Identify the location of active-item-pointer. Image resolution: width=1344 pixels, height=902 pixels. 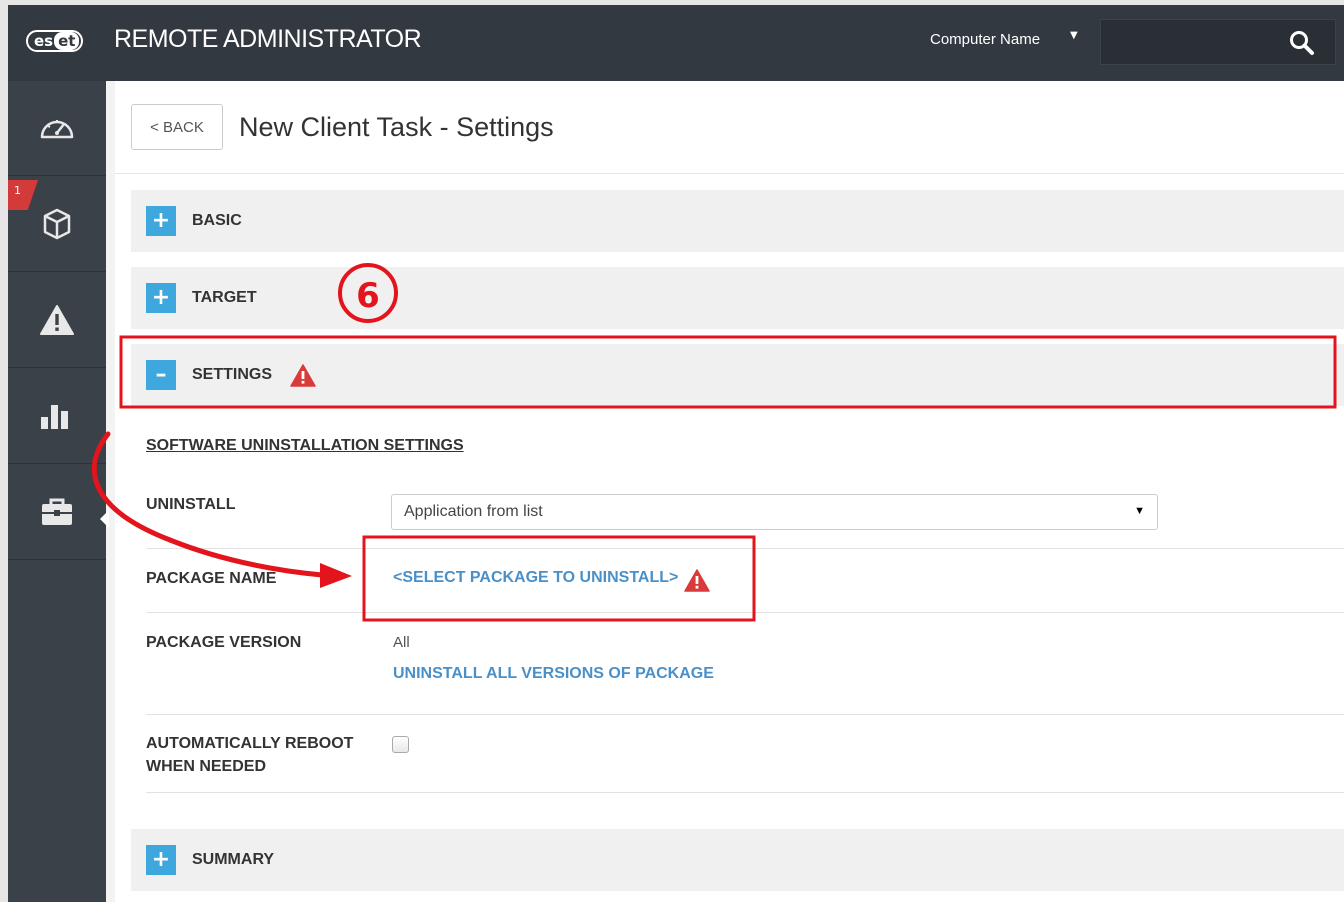
(104, 519).